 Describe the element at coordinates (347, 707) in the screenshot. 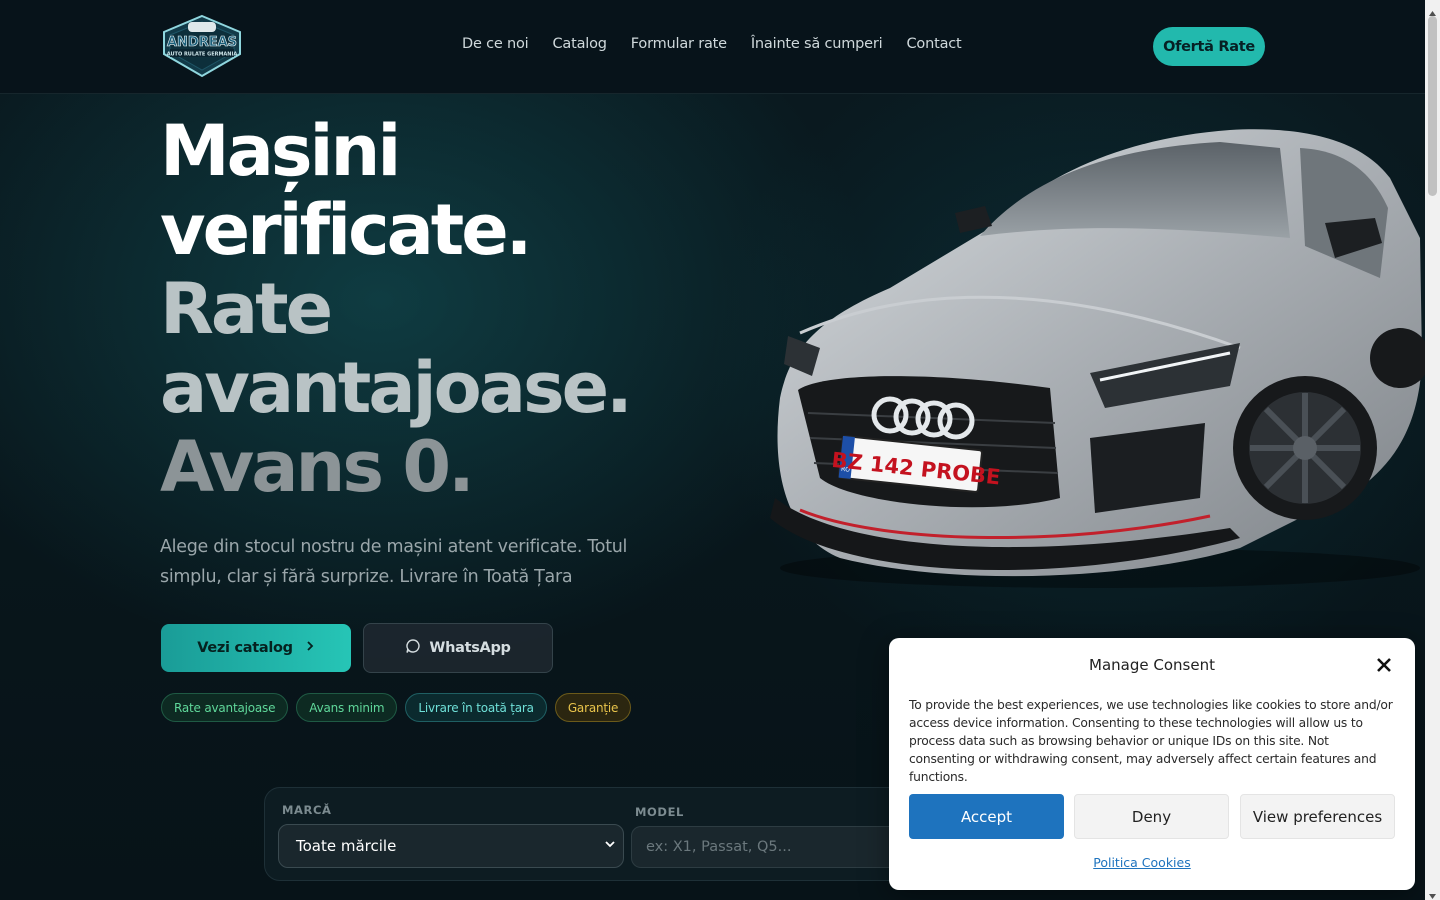

I see `tag-avans-minim: Avans minim` at that location.